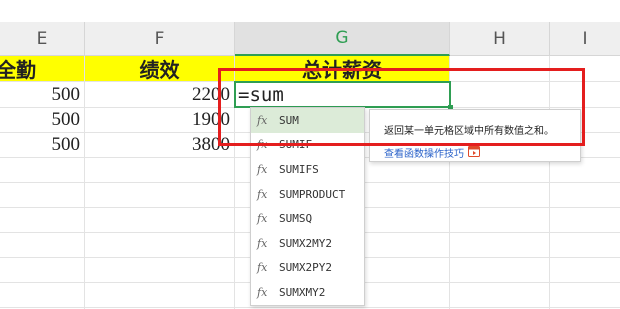  I want to click on autocomplete-item: fx SUMPRODUCT, so click(307, 194).